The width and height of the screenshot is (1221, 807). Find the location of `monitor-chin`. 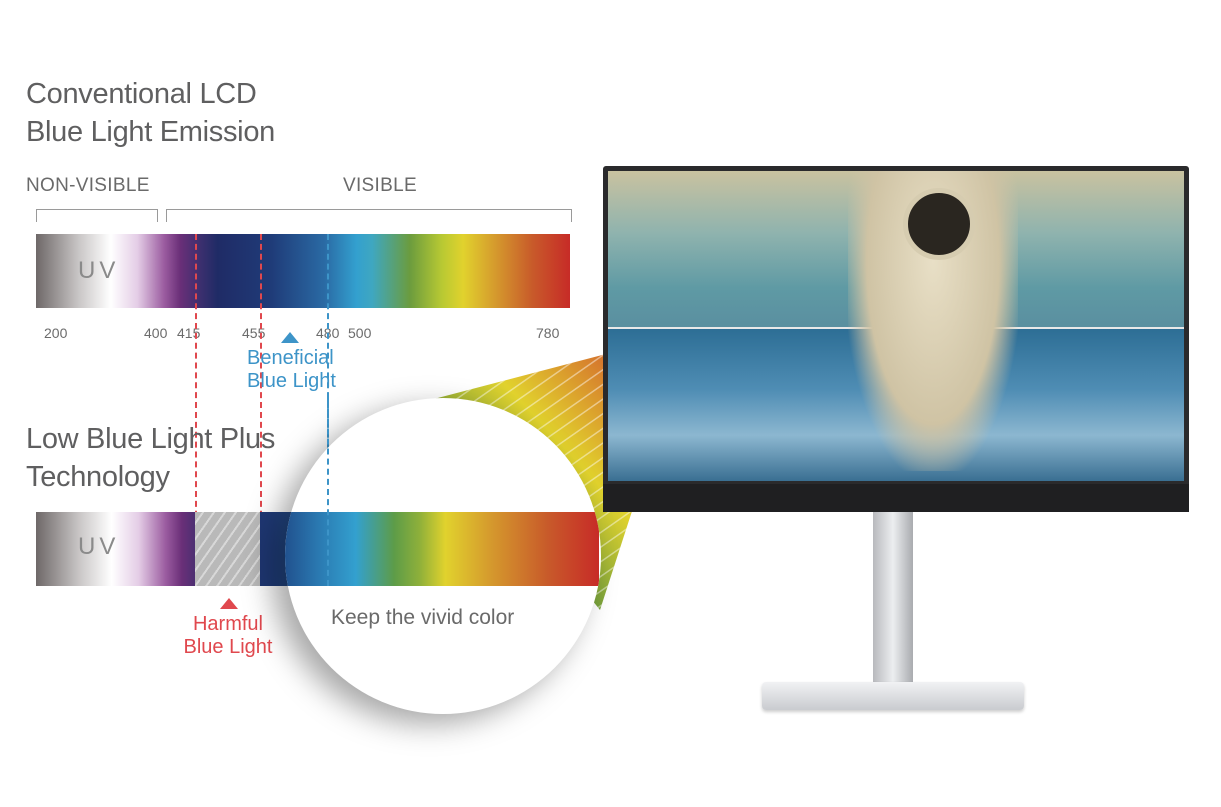

monitor-chin is located at coordinates (896, 498).